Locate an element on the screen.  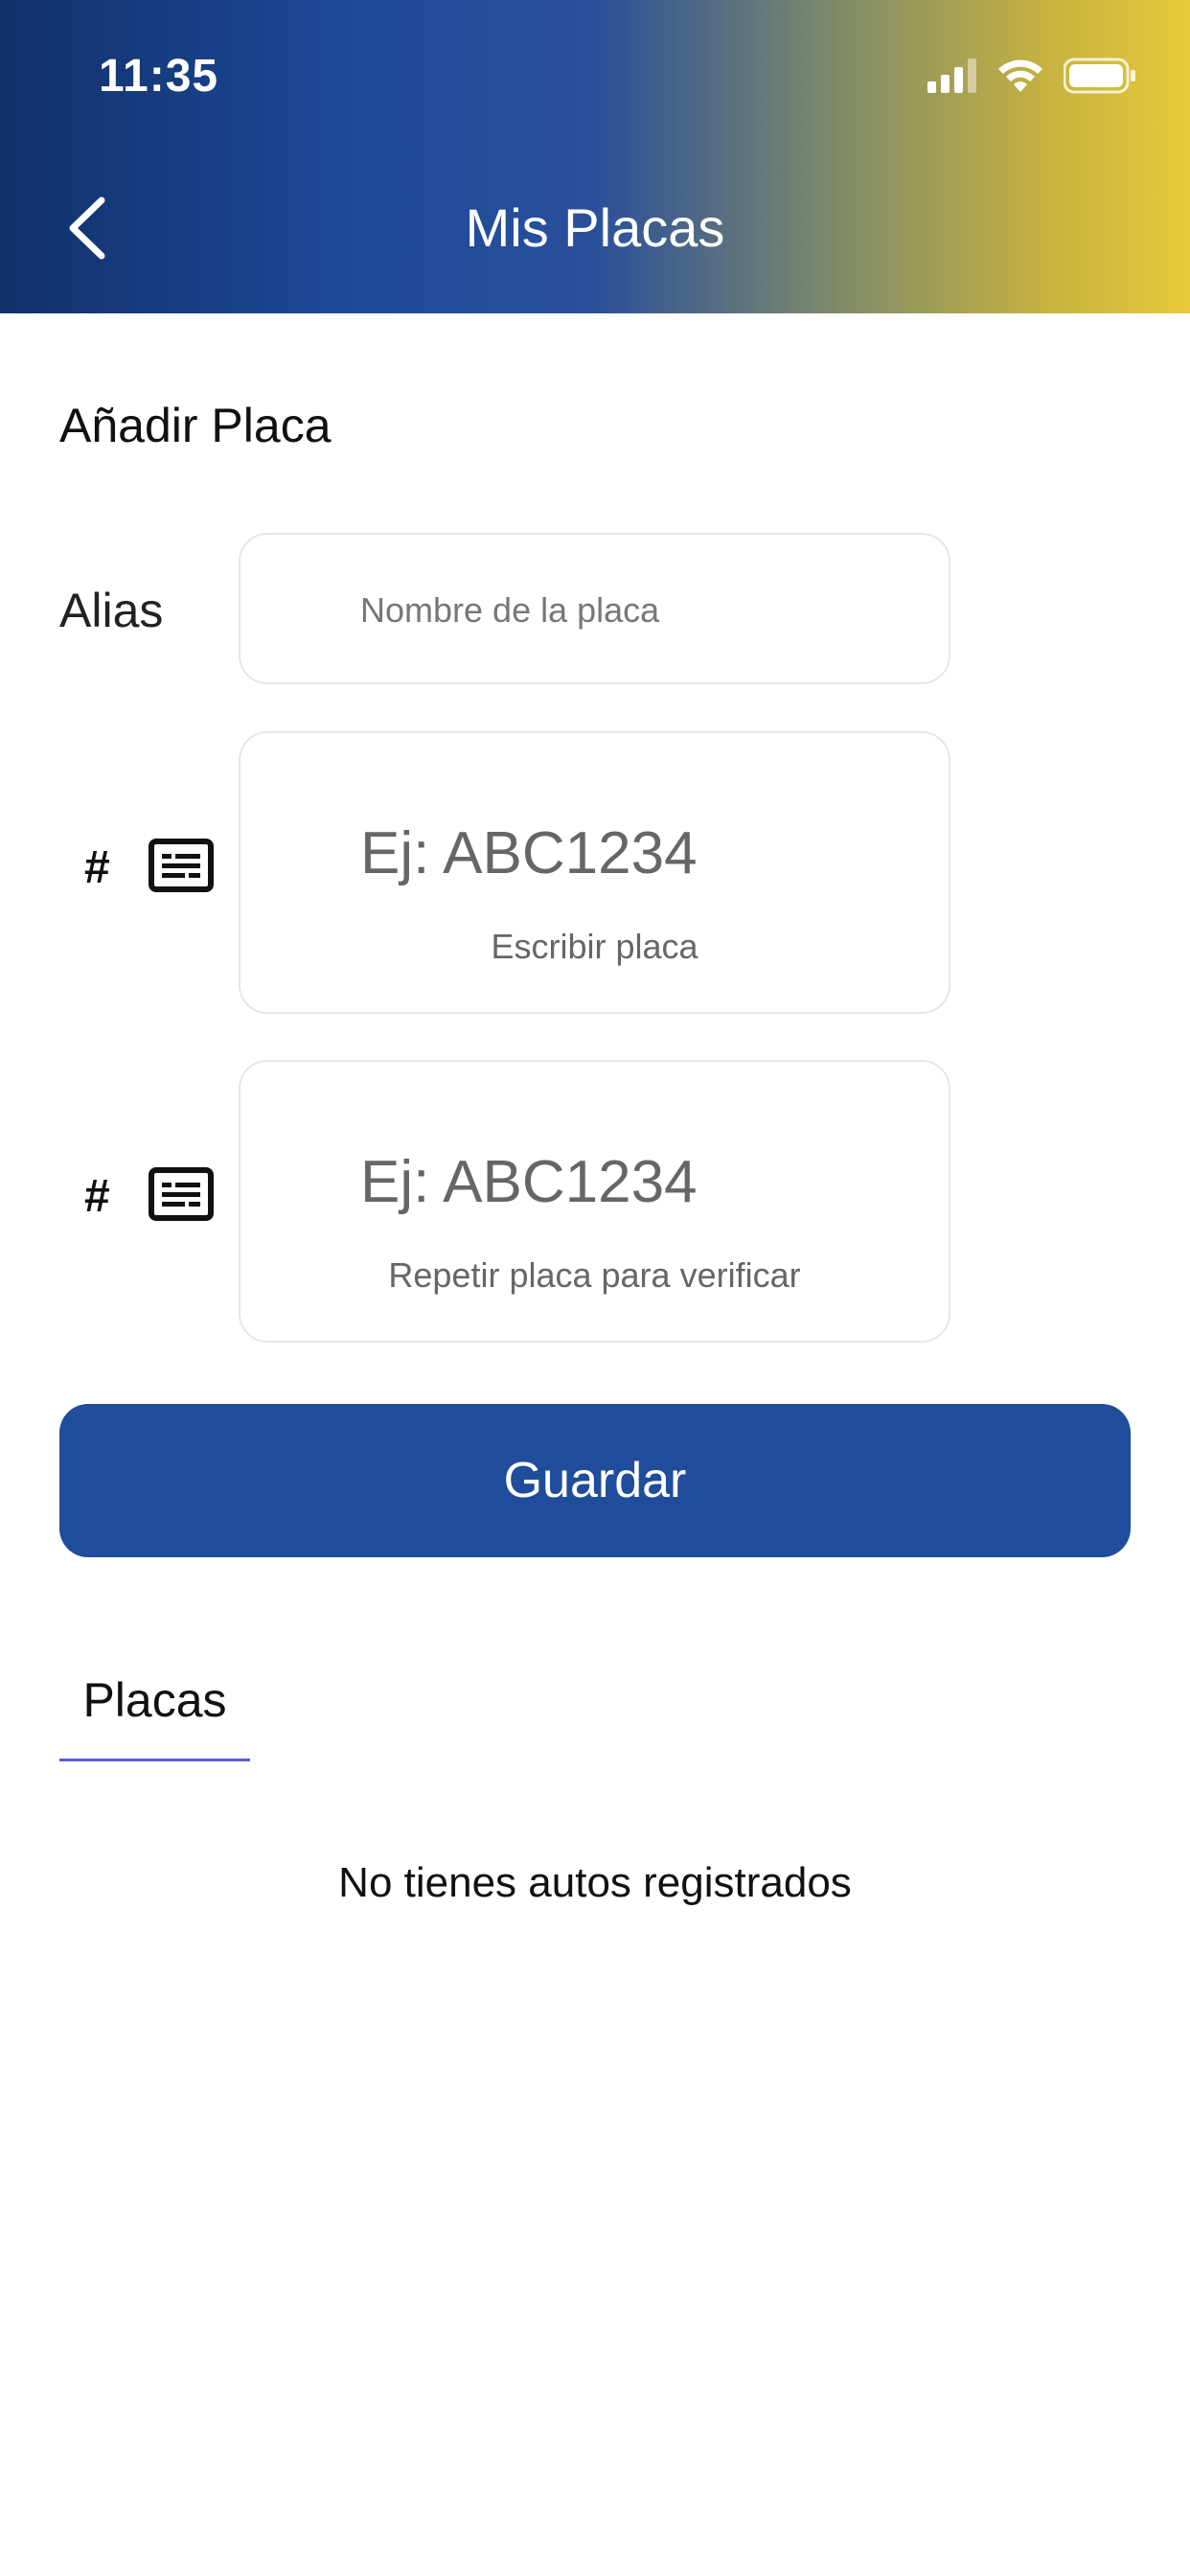
plate-confirm-field-label: # is located at coordinates (149, 1196).